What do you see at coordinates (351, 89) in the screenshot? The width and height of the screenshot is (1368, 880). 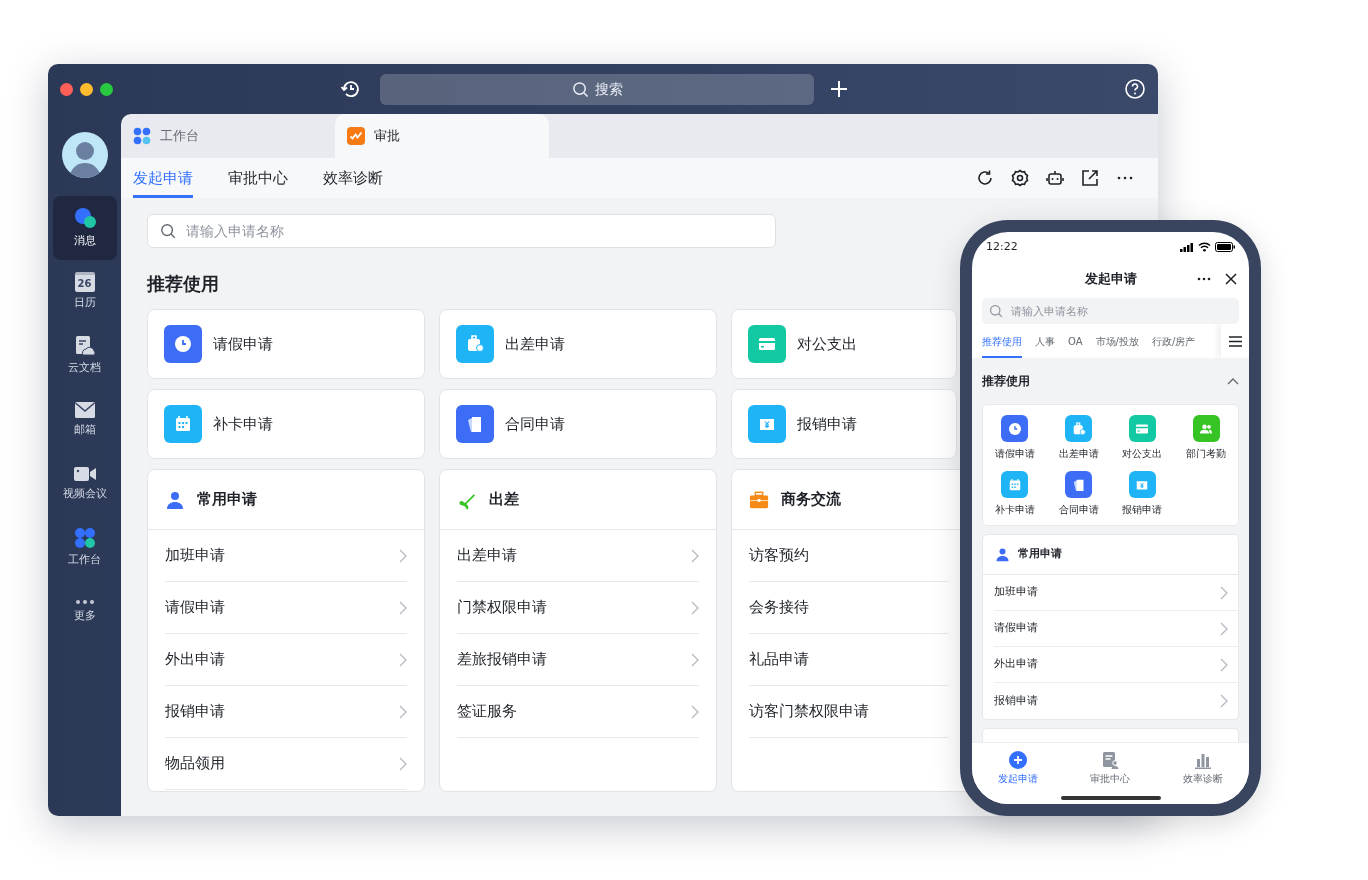 I see `history-icon` at bounding box center [351, 89].